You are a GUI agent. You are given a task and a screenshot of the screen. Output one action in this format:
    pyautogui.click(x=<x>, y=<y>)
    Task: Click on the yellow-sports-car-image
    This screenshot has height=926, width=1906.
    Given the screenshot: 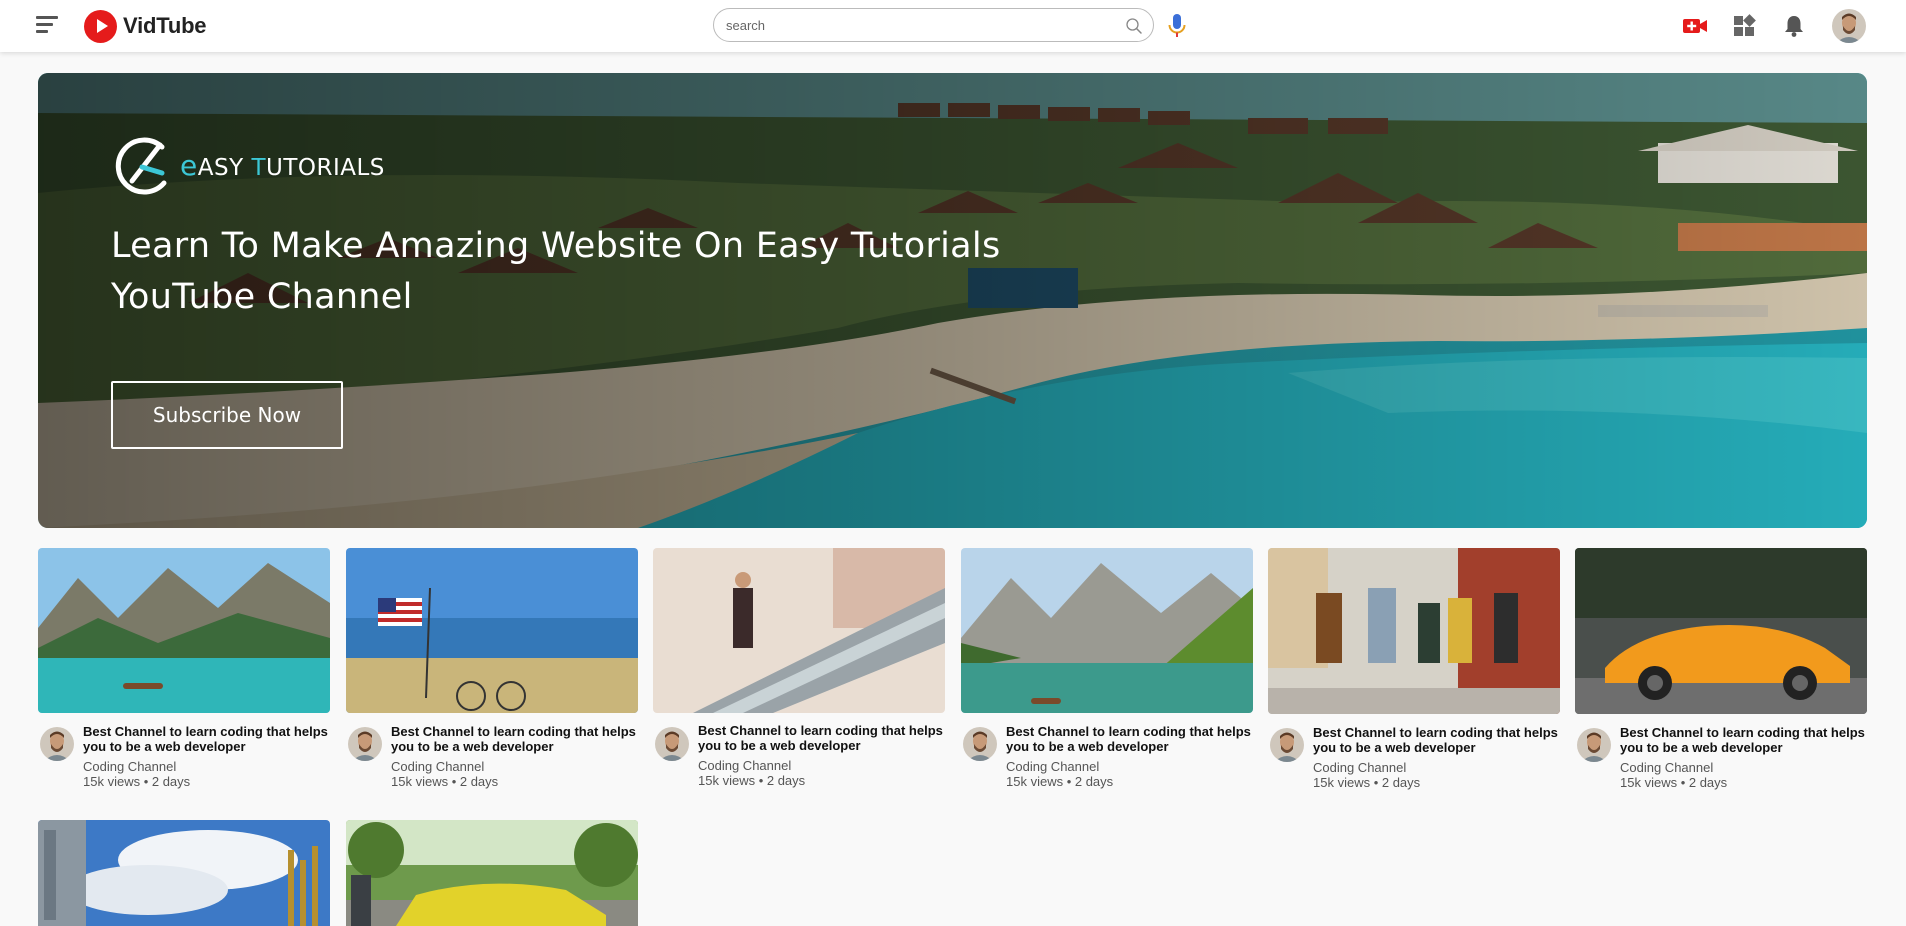 What is the action you would take?
    pyautogui.click(x=492, y=873)
    